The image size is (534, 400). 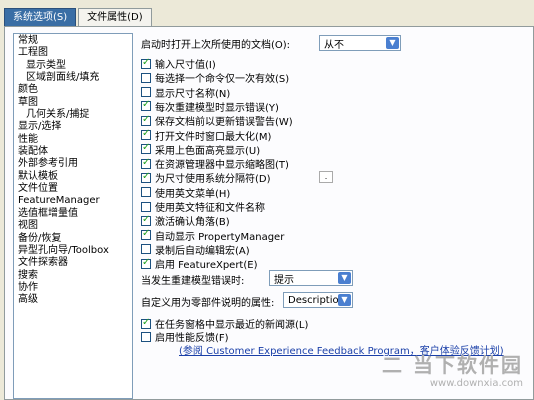 I want to click on custom-prop-label: 自定义用为零部件说明的属性:, so click(x=208, y=303).